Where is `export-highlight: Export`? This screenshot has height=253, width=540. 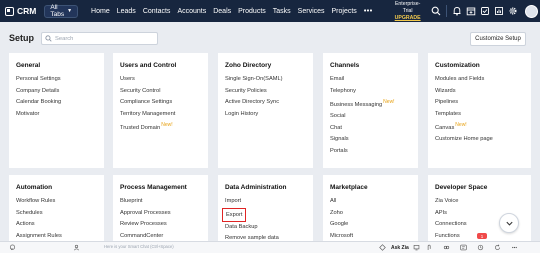 export-highlight: Export is located at coordinates (234, 214).